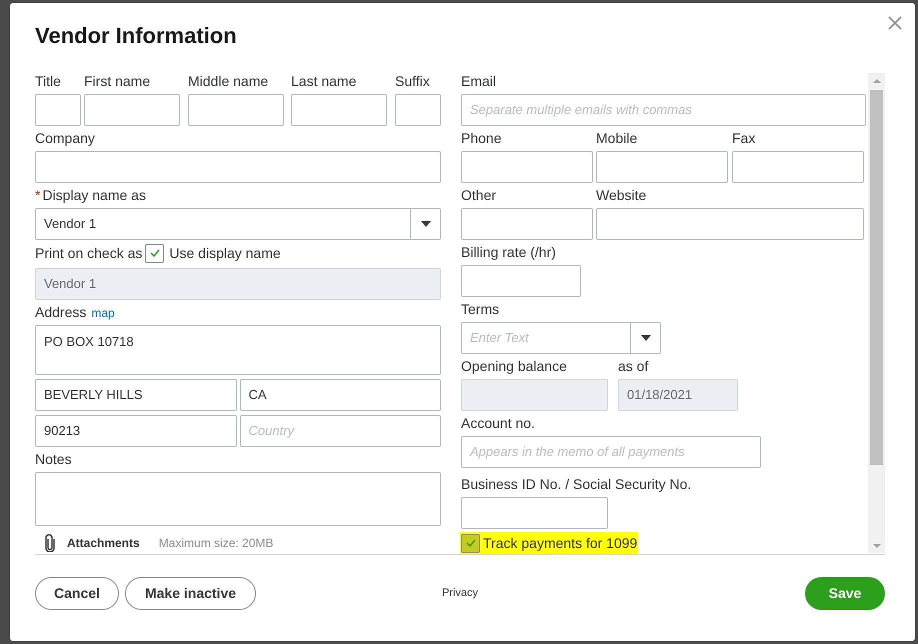 The width and height of the screenshot is (918, 644). Describe the element at coordinates (876, 81) in the screenshot. I see `scroll-up-icon` at that location.